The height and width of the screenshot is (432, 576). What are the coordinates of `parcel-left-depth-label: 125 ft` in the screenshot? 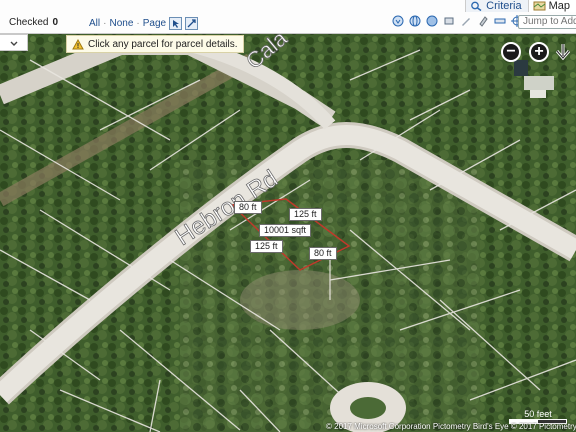 It's located at (266, 246).